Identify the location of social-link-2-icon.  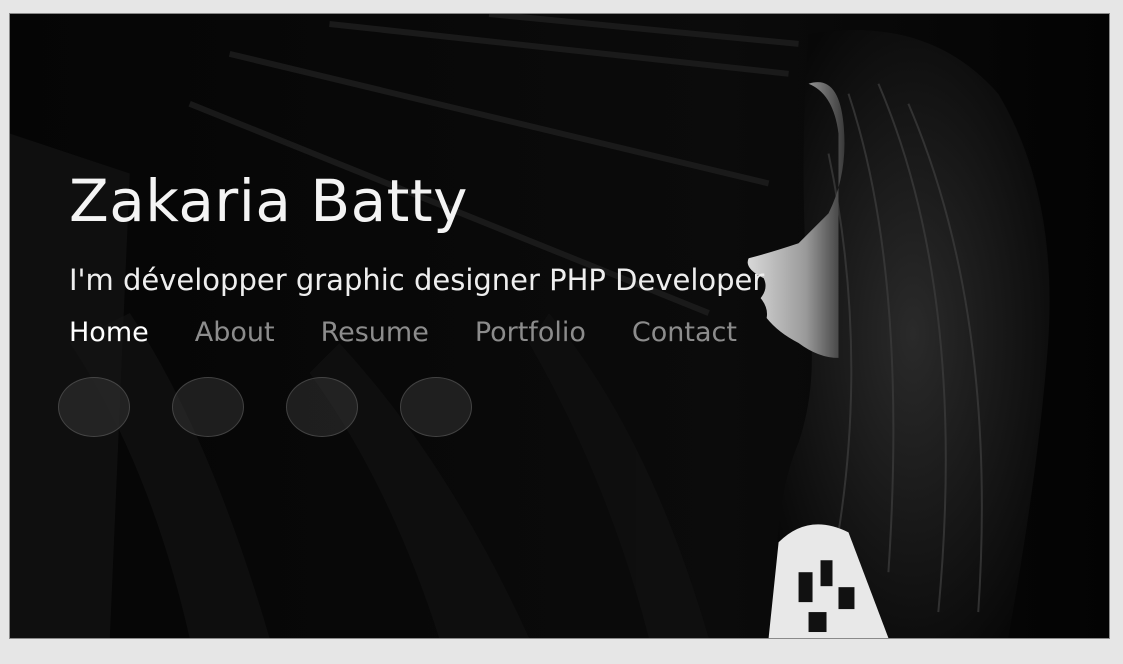
(208, 407).